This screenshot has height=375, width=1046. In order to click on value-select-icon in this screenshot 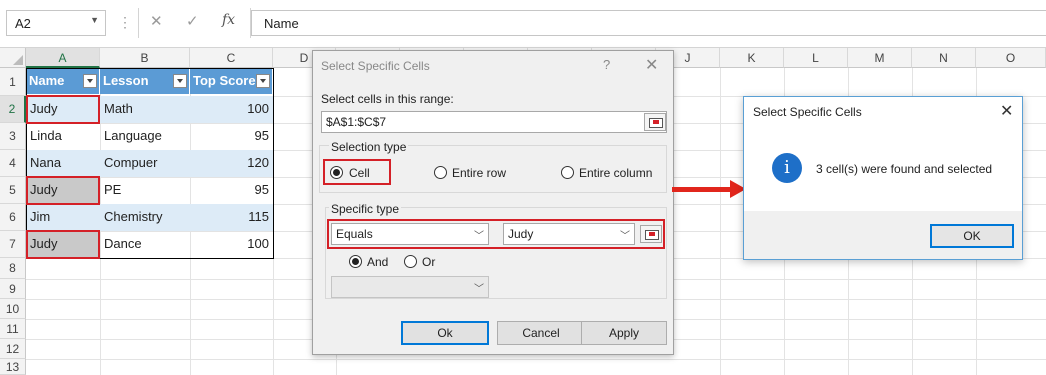, I will do `click(651, 234)`.